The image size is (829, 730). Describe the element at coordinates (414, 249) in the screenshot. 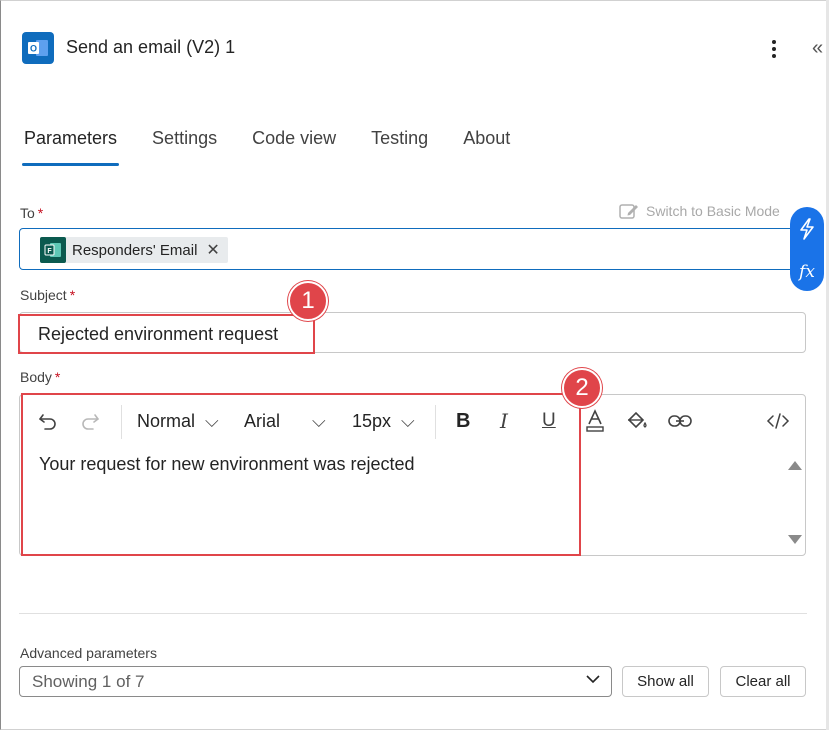

I see `to-field: F Responders' Email ✕` at that location.